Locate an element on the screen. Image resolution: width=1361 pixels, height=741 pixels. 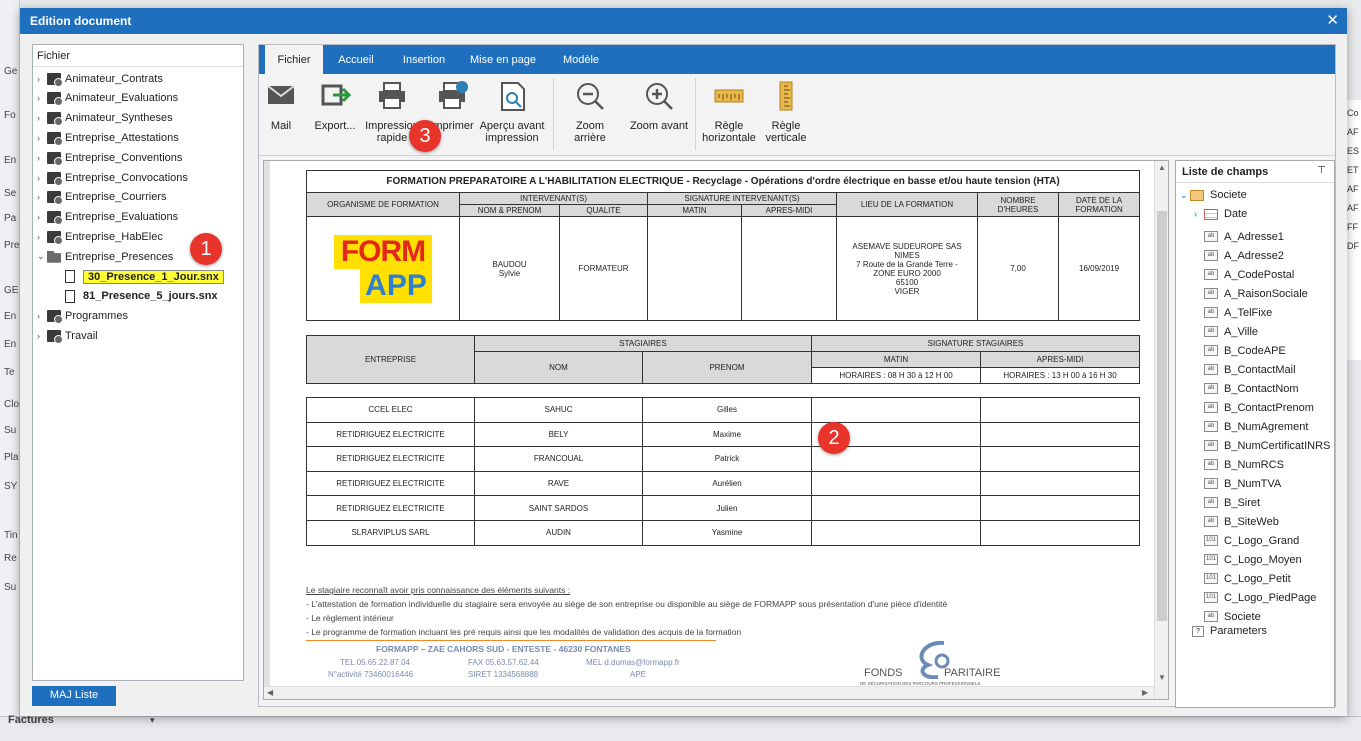
aperçu-avant-impression-button: Aperçu avant impression is located at coordinates (512, 112).